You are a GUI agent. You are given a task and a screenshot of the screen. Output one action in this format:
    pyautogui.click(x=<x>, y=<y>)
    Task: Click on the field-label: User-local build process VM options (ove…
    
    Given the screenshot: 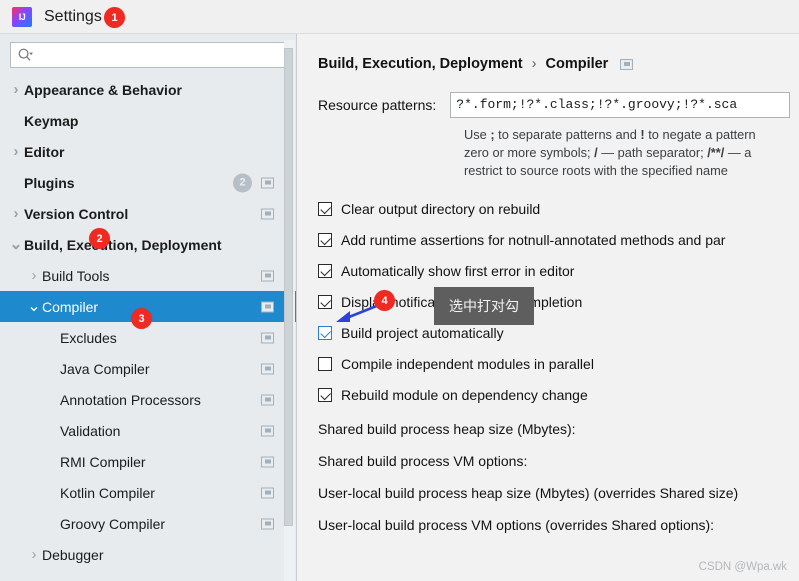 What is the action you would take?
    pyautogui.click(x=516, y=525)
    